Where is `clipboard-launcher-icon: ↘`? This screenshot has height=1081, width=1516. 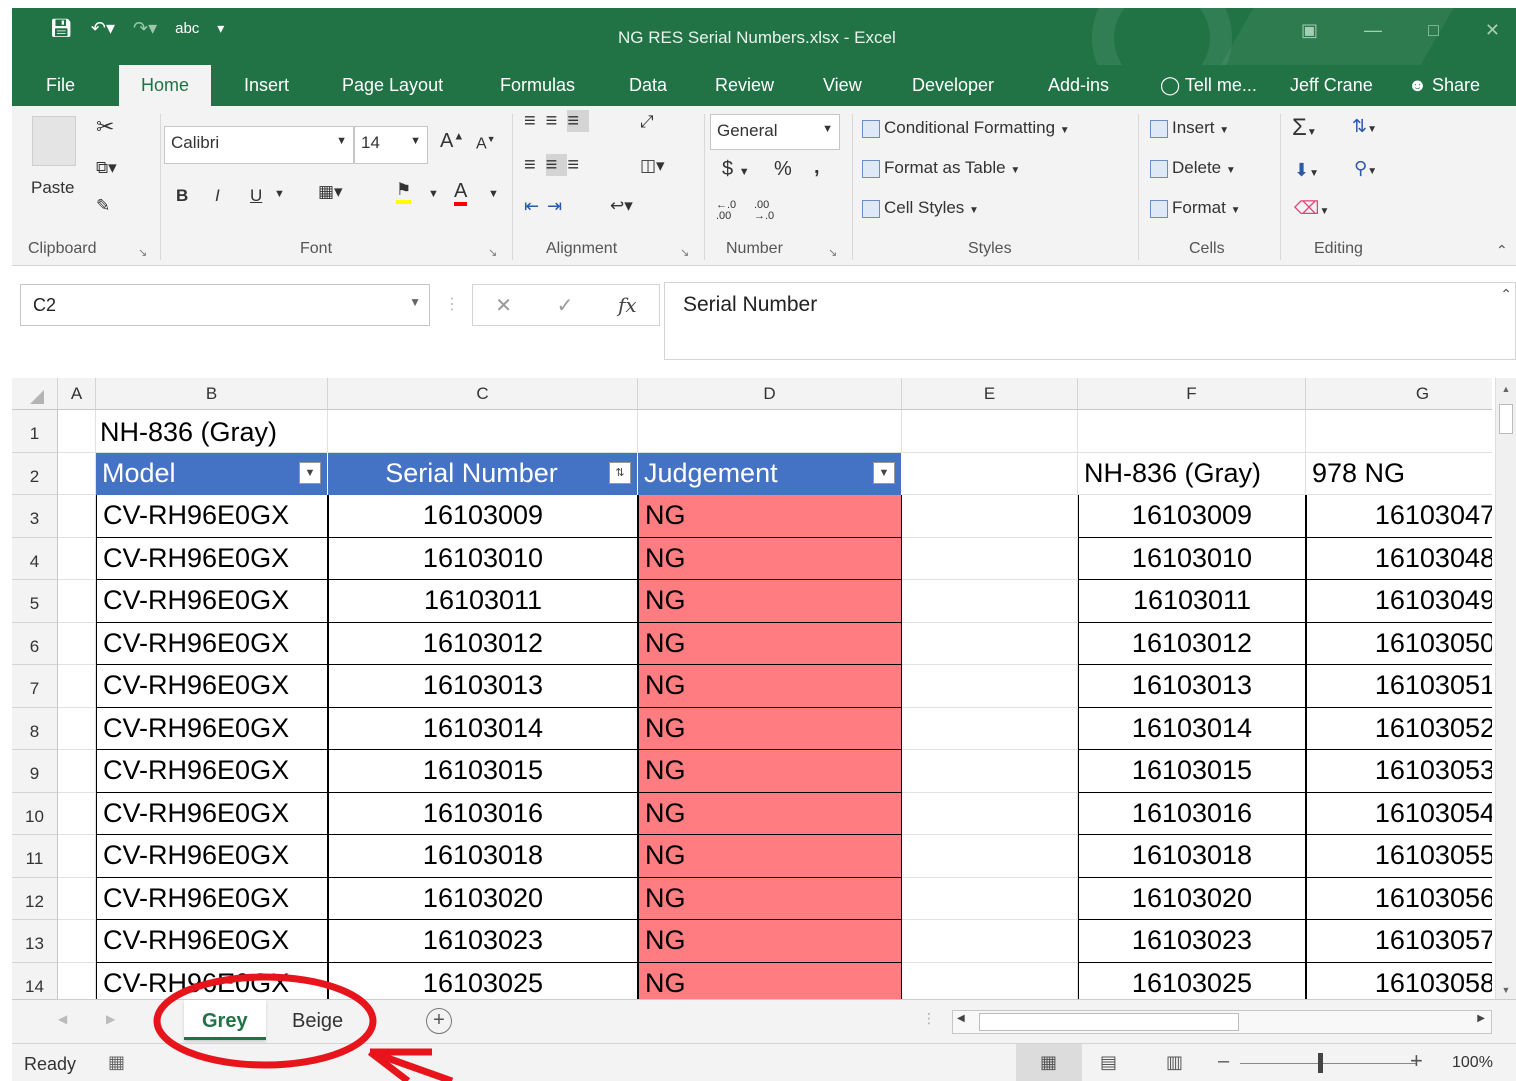 clipboard-launcher-icon: ↘ is located at coordinates (142, 252).